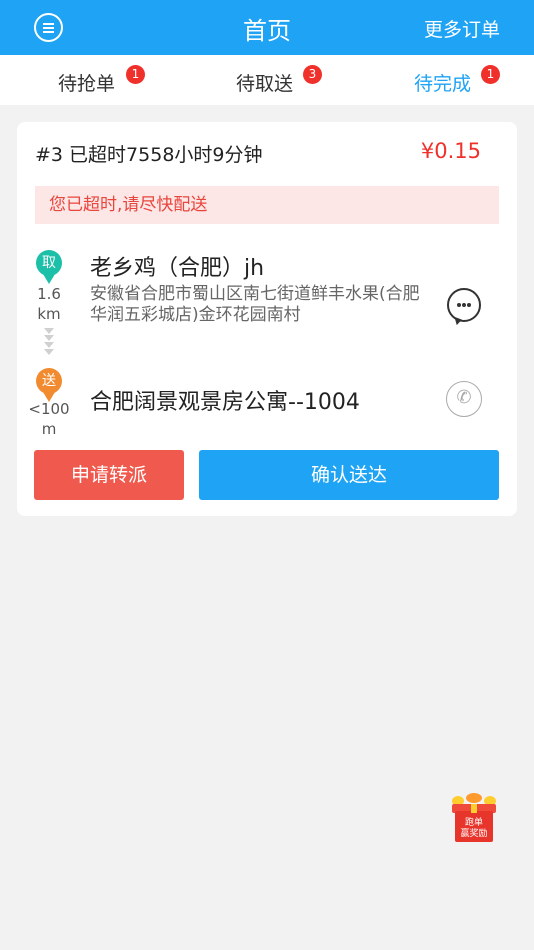 This screenshot has width=534, height=950. What do you see at coordinates (49, 294) in the screenshot?
I see `pickup-distance-value: 1.6` at bounding box center [49, 294].